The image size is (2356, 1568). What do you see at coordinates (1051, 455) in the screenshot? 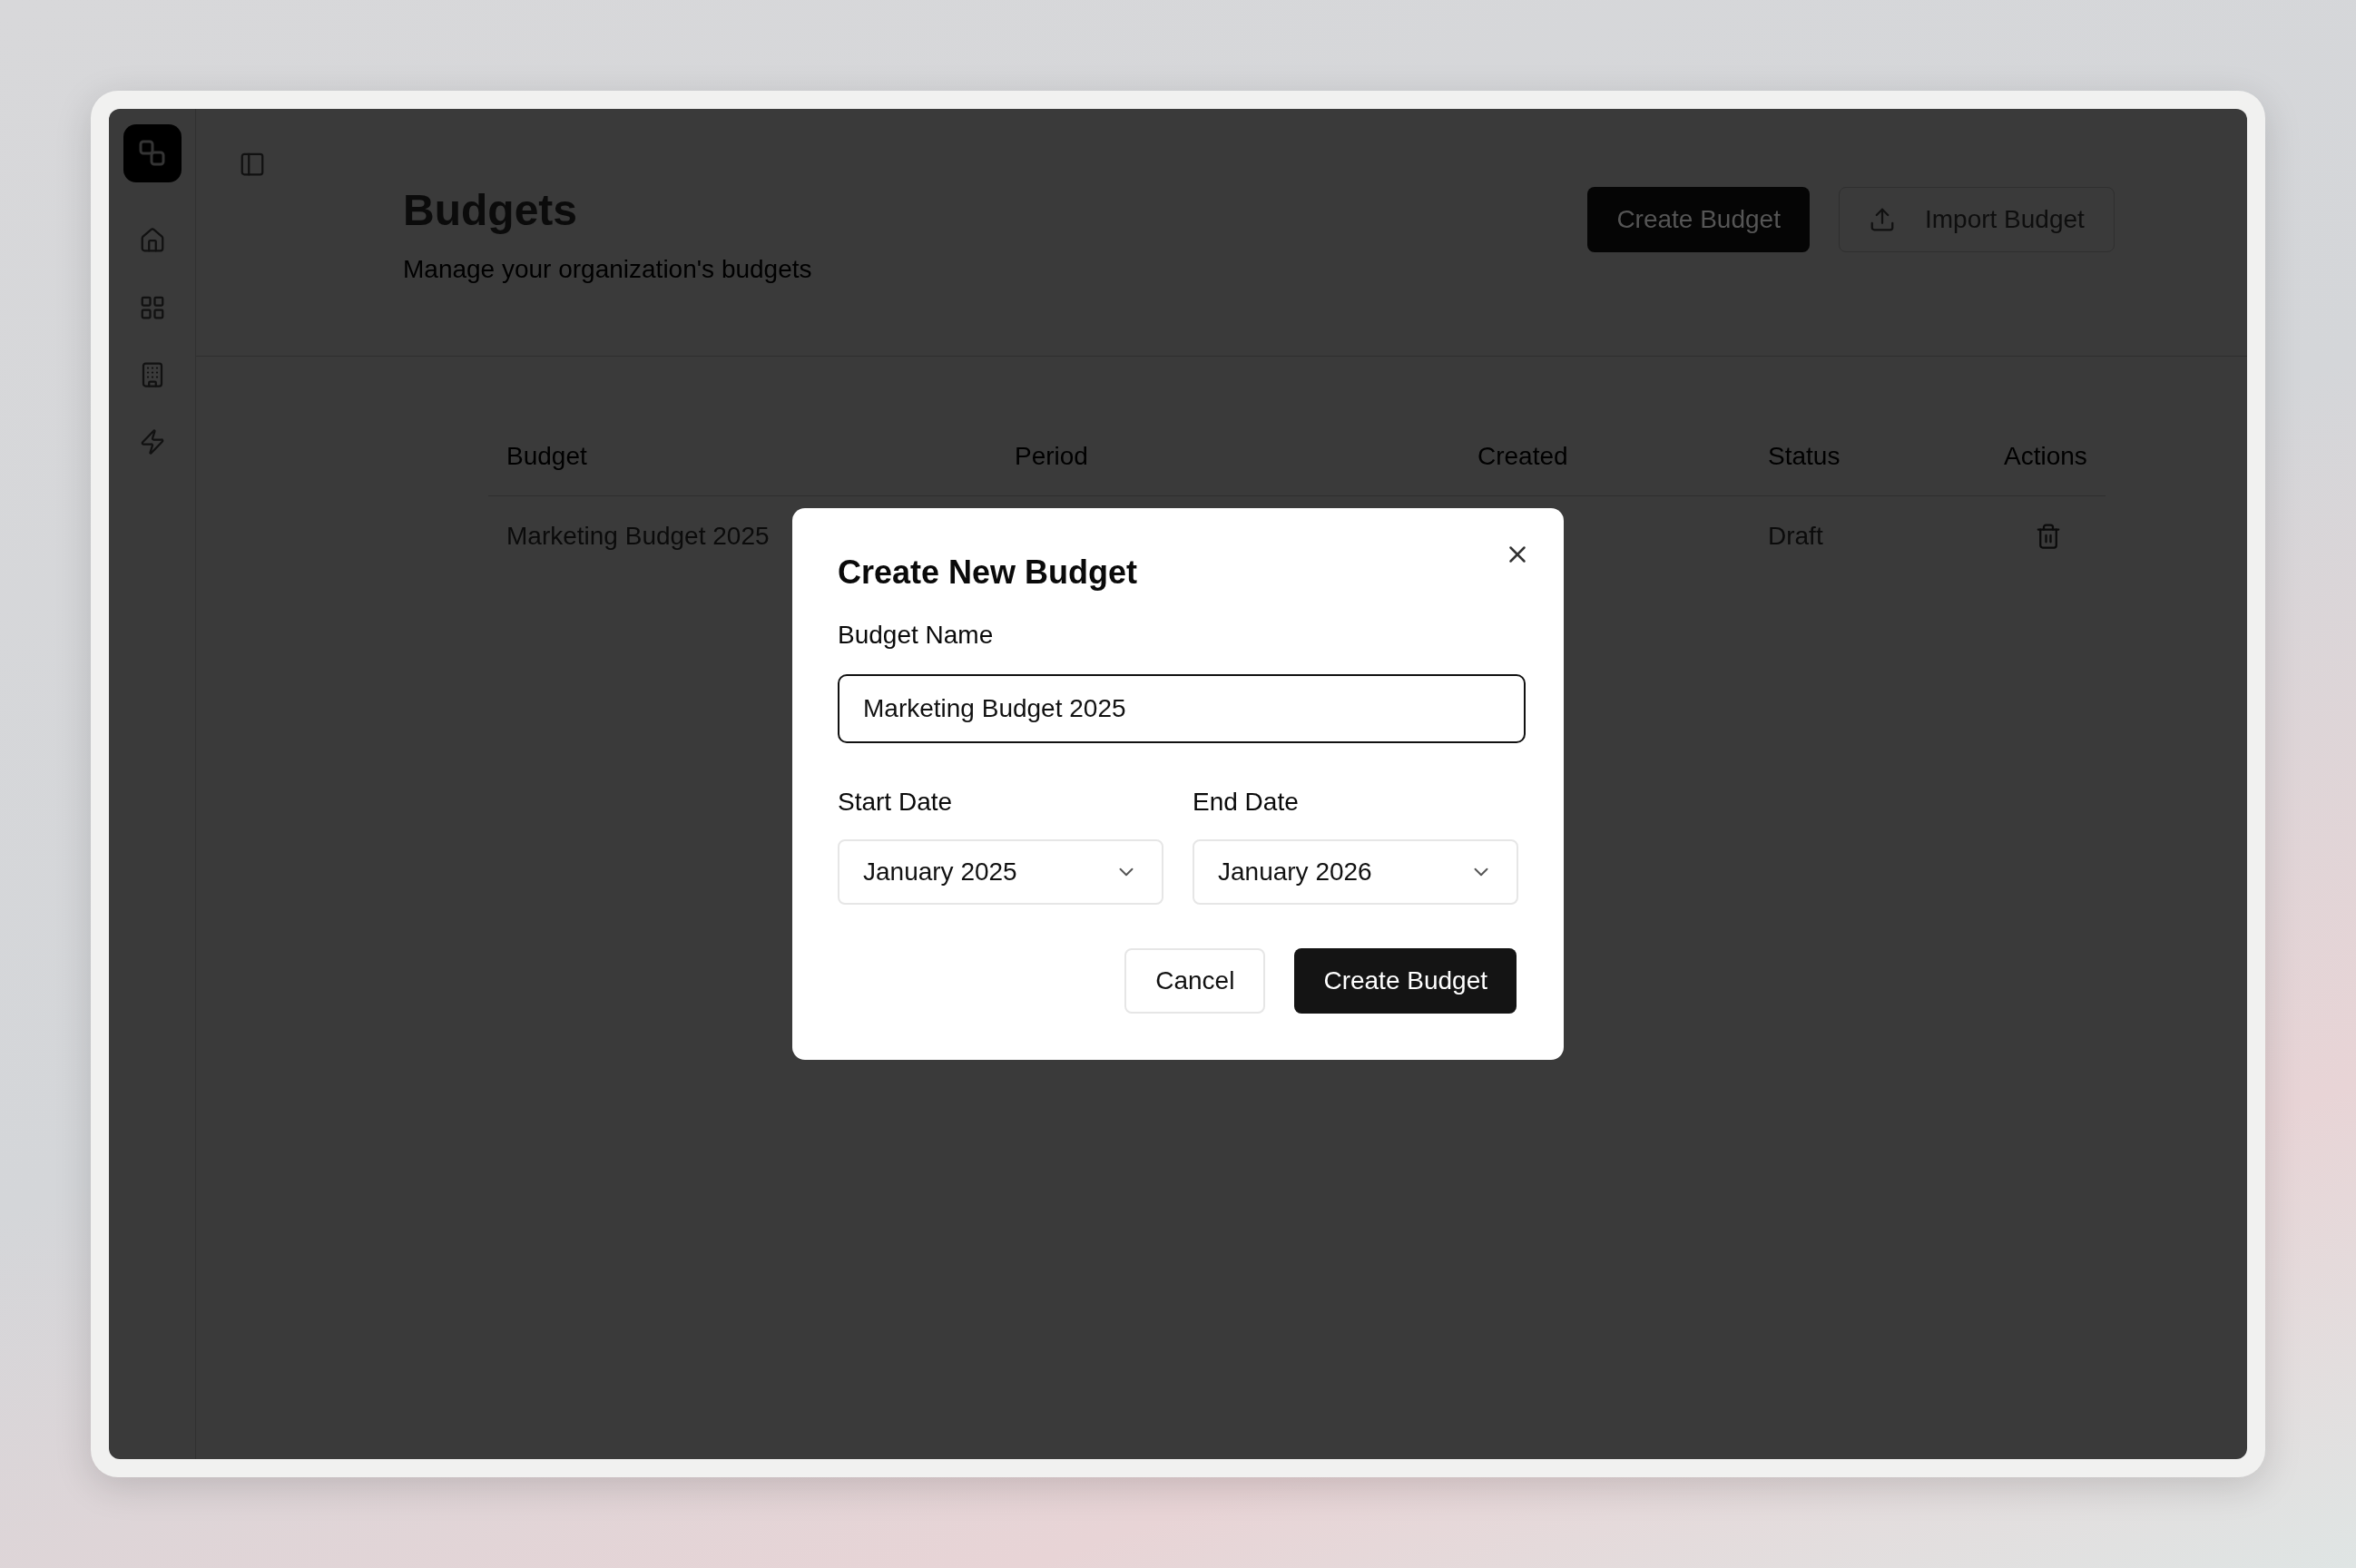
I see `column-header: Period` at bounding box center [1051, 455].